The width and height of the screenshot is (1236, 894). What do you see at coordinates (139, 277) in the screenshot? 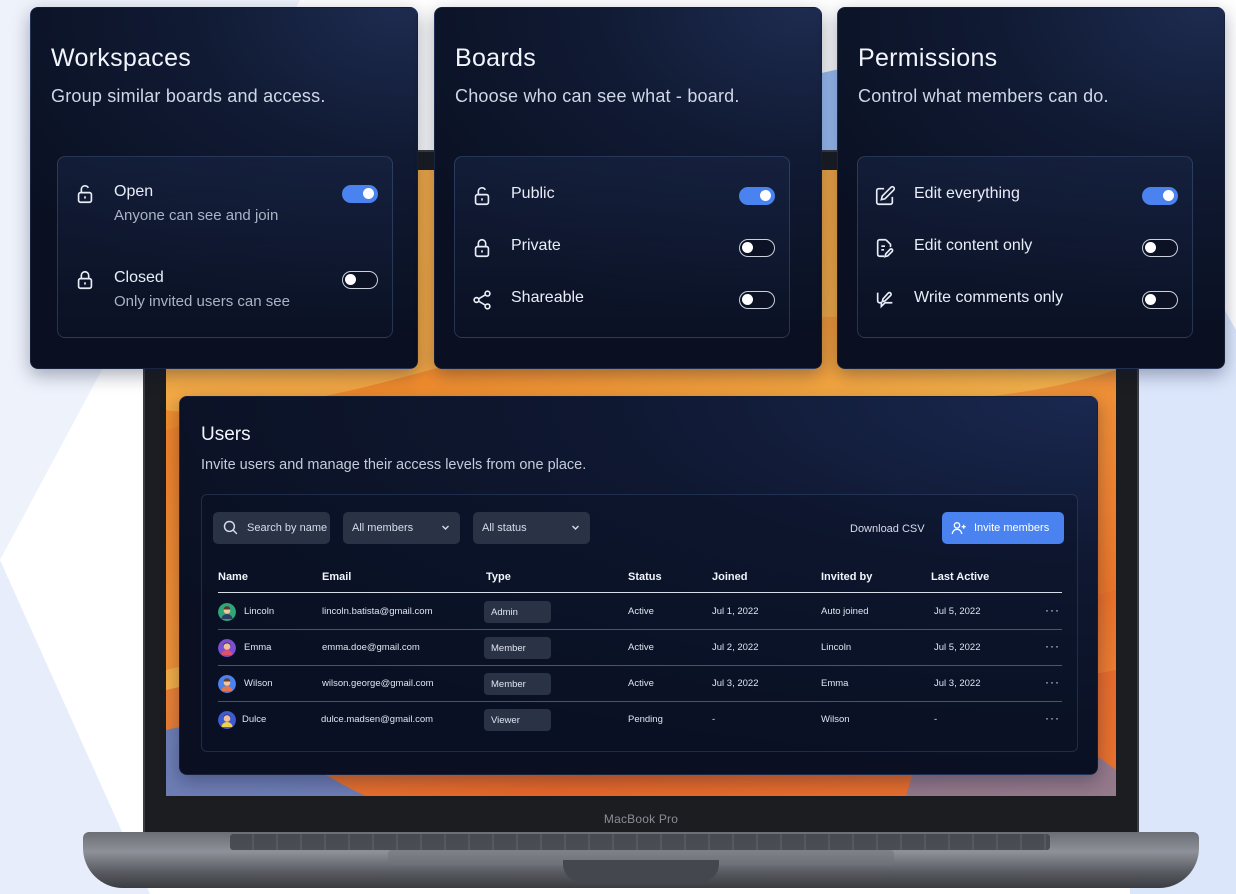
I see `option-label: Closed` at bounding box center [139, 277].